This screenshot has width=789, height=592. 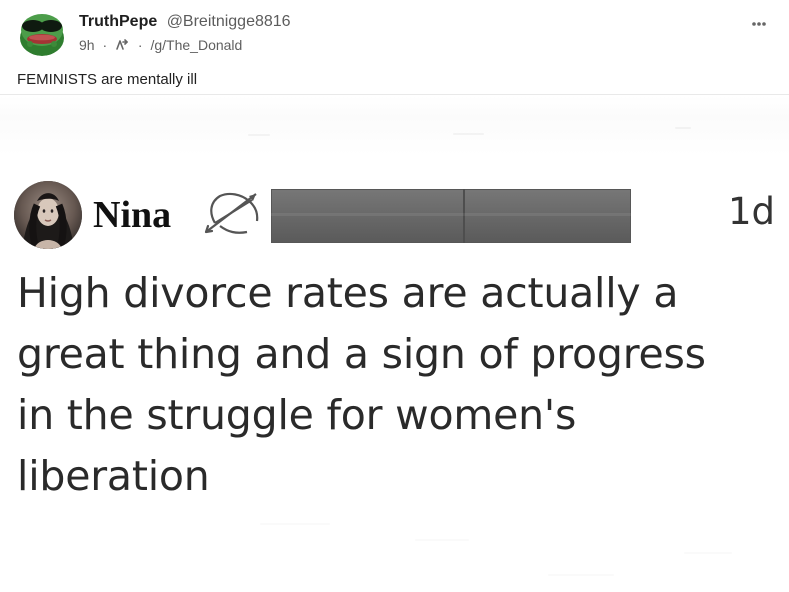 What do you see at coordinates (451, 216) in the screenshot?
I see `redacted-handle-bar` at bounding box center [451, 216].